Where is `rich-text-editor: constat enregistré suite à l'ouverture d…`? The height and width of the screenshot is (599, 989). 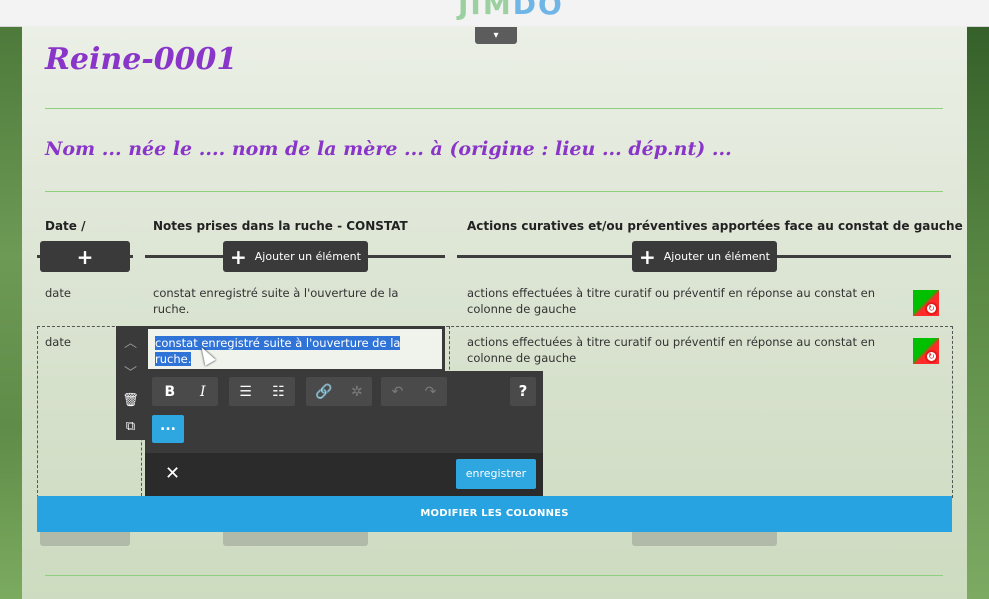 rich-text-editor: constat enregistré suite à l'ouverture d… is located at coordinates (295, 349).